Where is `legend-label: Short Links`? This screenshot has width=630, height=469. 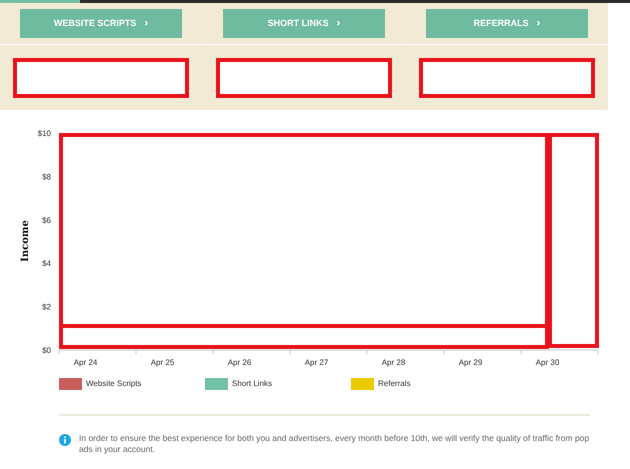
legend-label: Short Links is located at coordinates (252, 384).